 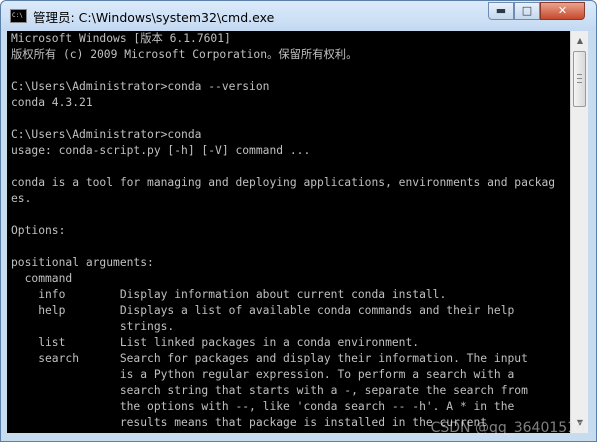 What do you see at coordinates (121, 38) in the screenshot?
I see `console-line: Microsoft Windows [版本 6.1.7601]` at bounding box center [121, 38].